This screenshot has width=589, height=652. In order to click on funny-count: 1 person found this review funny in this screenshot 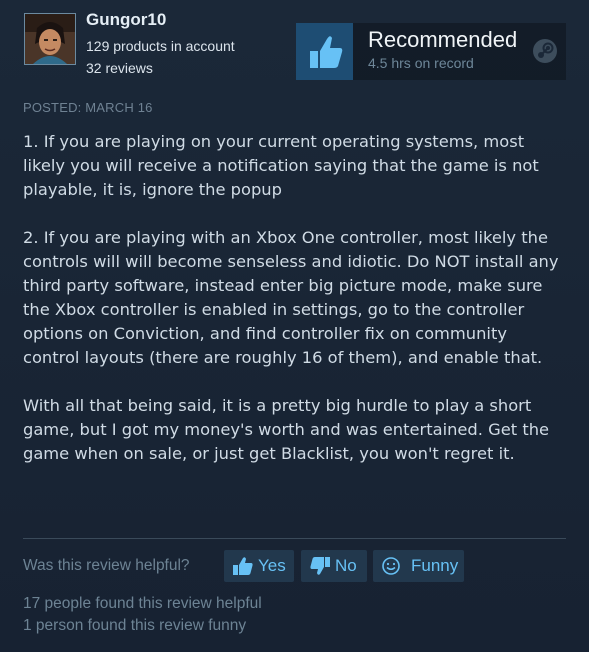, I will do `click(135, 625)`.